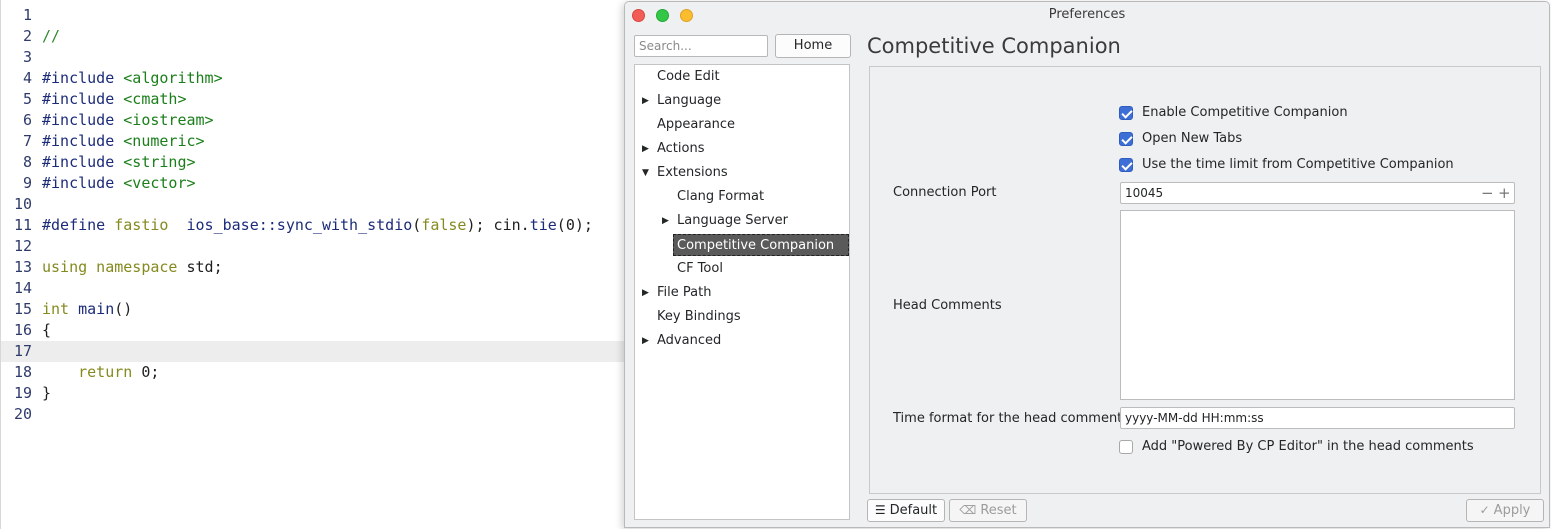  What do you see at coordinates (132, 78) in the screenshot?
I see `code-text: #include <algorithm>` at bounding box center [132, 78].